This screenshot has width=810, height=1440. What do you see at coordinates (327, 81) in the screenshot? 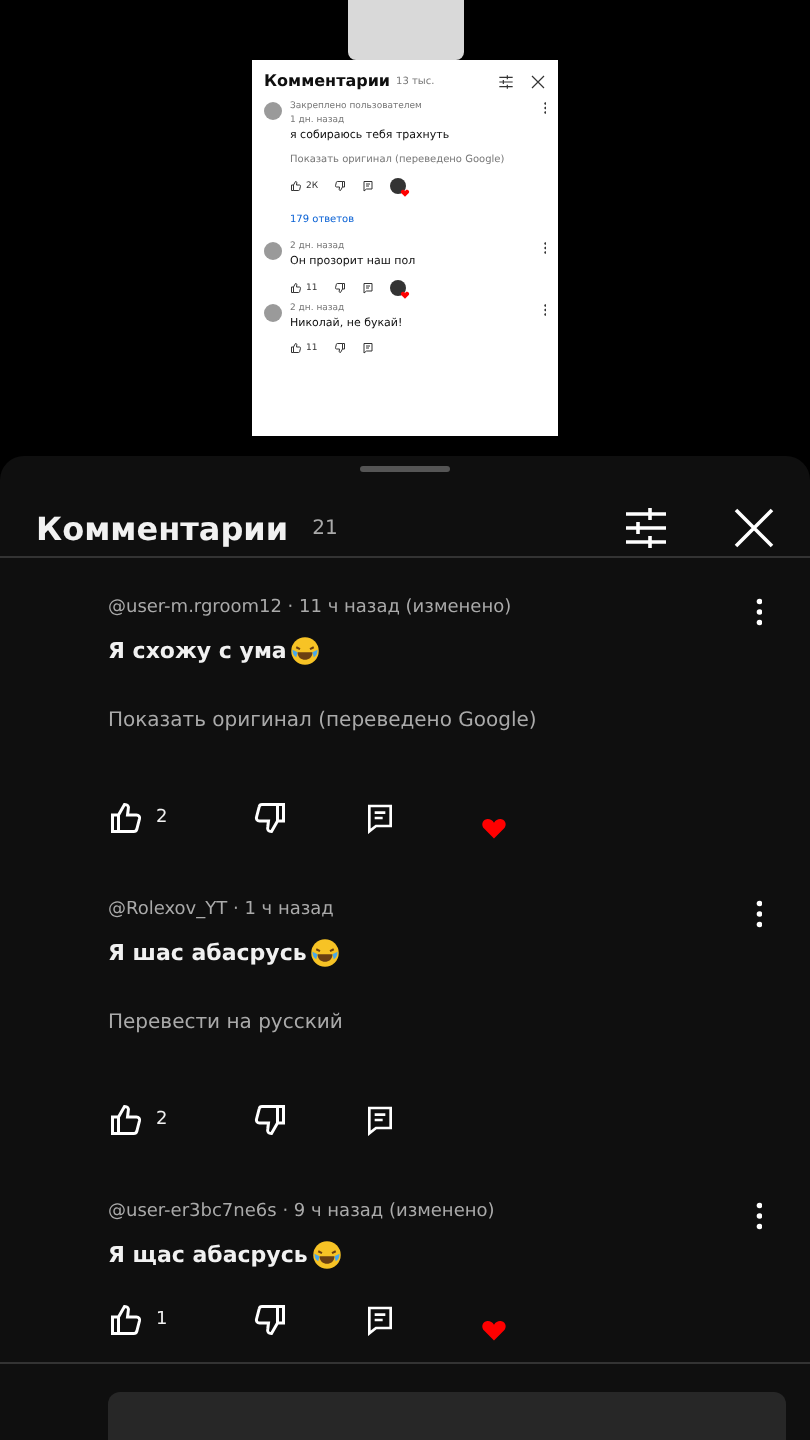
I see `preview-title: Комментарии` at bounding box center [327, 81].